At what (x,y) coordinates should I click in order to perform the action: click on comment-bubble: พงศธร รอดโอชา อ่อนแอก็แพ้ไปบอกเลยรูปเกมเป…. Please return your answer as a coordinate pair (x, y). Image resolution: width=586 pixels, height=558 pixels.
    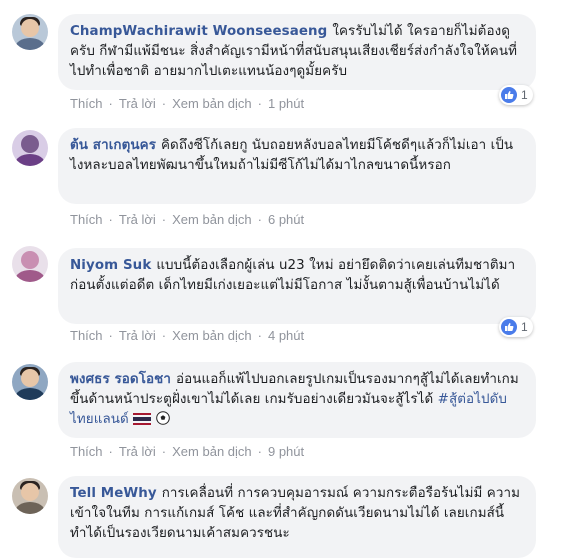
    Looking at the image, I should click on (297, 400).